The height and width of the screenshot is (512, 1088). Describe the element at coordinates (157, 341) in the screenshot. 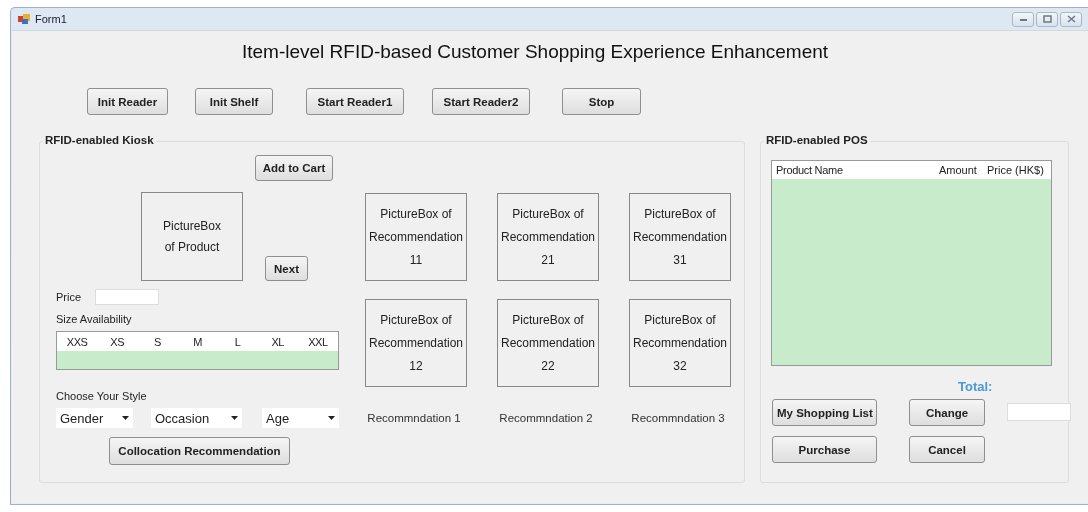

I see `column-header: S` at that location.